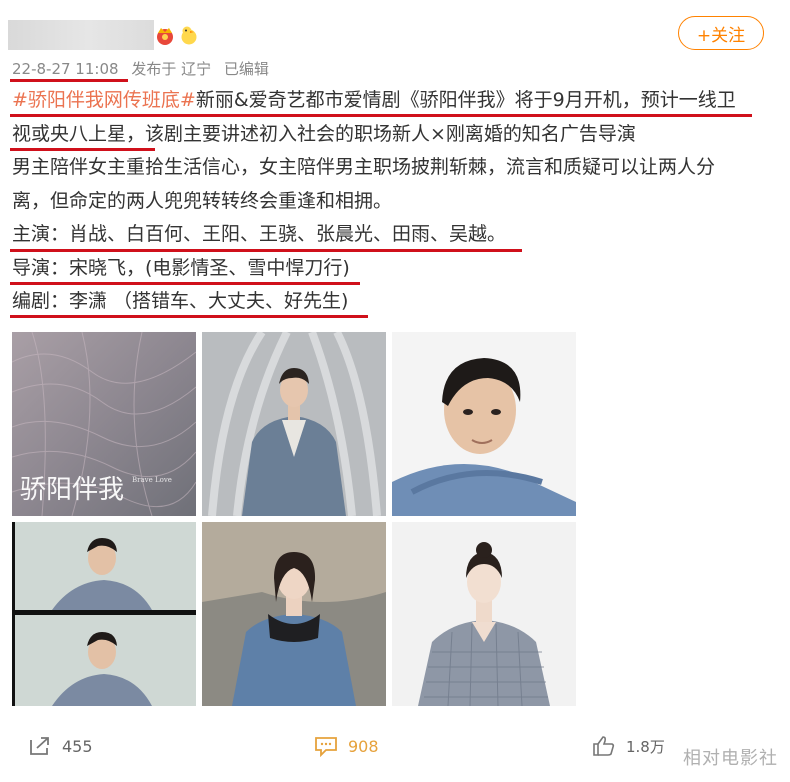 The width and height of the screenshot is (790, 782). What do you see at coordinates (326, 747) in the screenshot?
I see `comment-icon` at bounding box center [326, 747].